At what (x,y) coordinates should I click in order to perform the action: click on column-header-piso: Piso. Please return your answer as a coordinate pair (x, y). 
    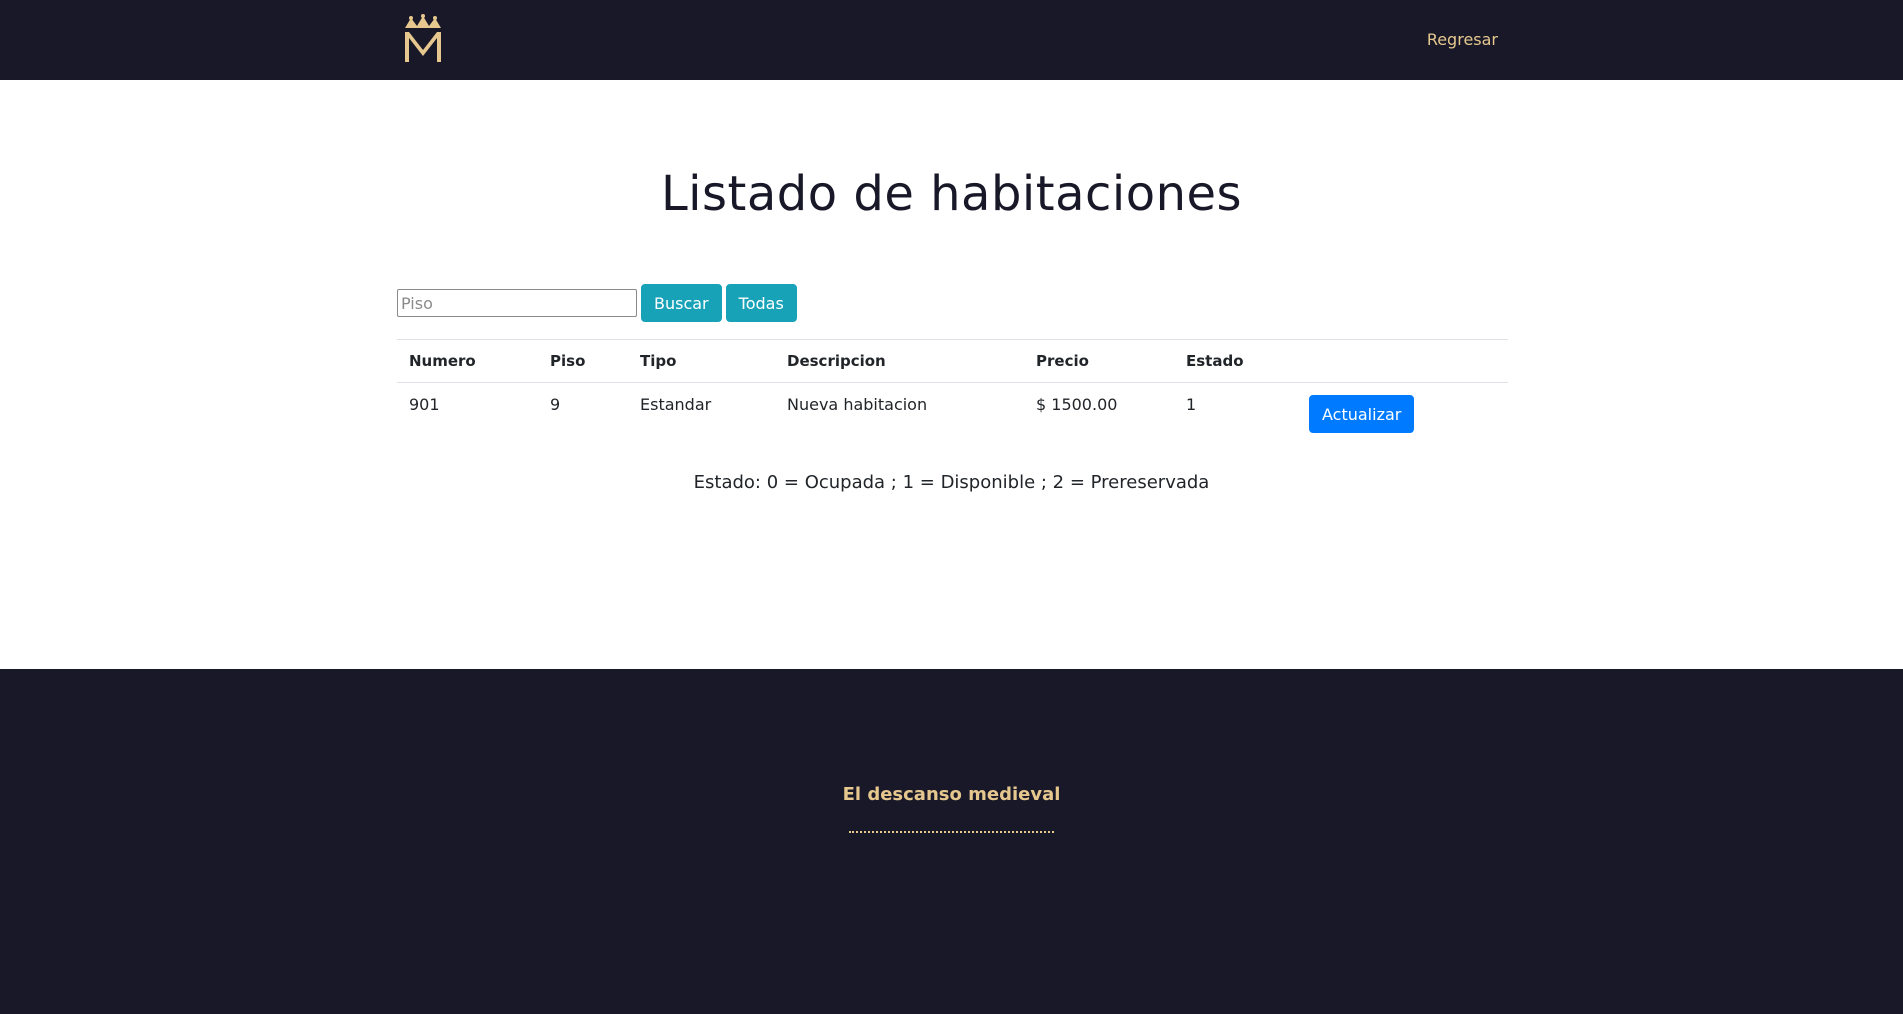
    Looking at the image, I should click on (583, 361).